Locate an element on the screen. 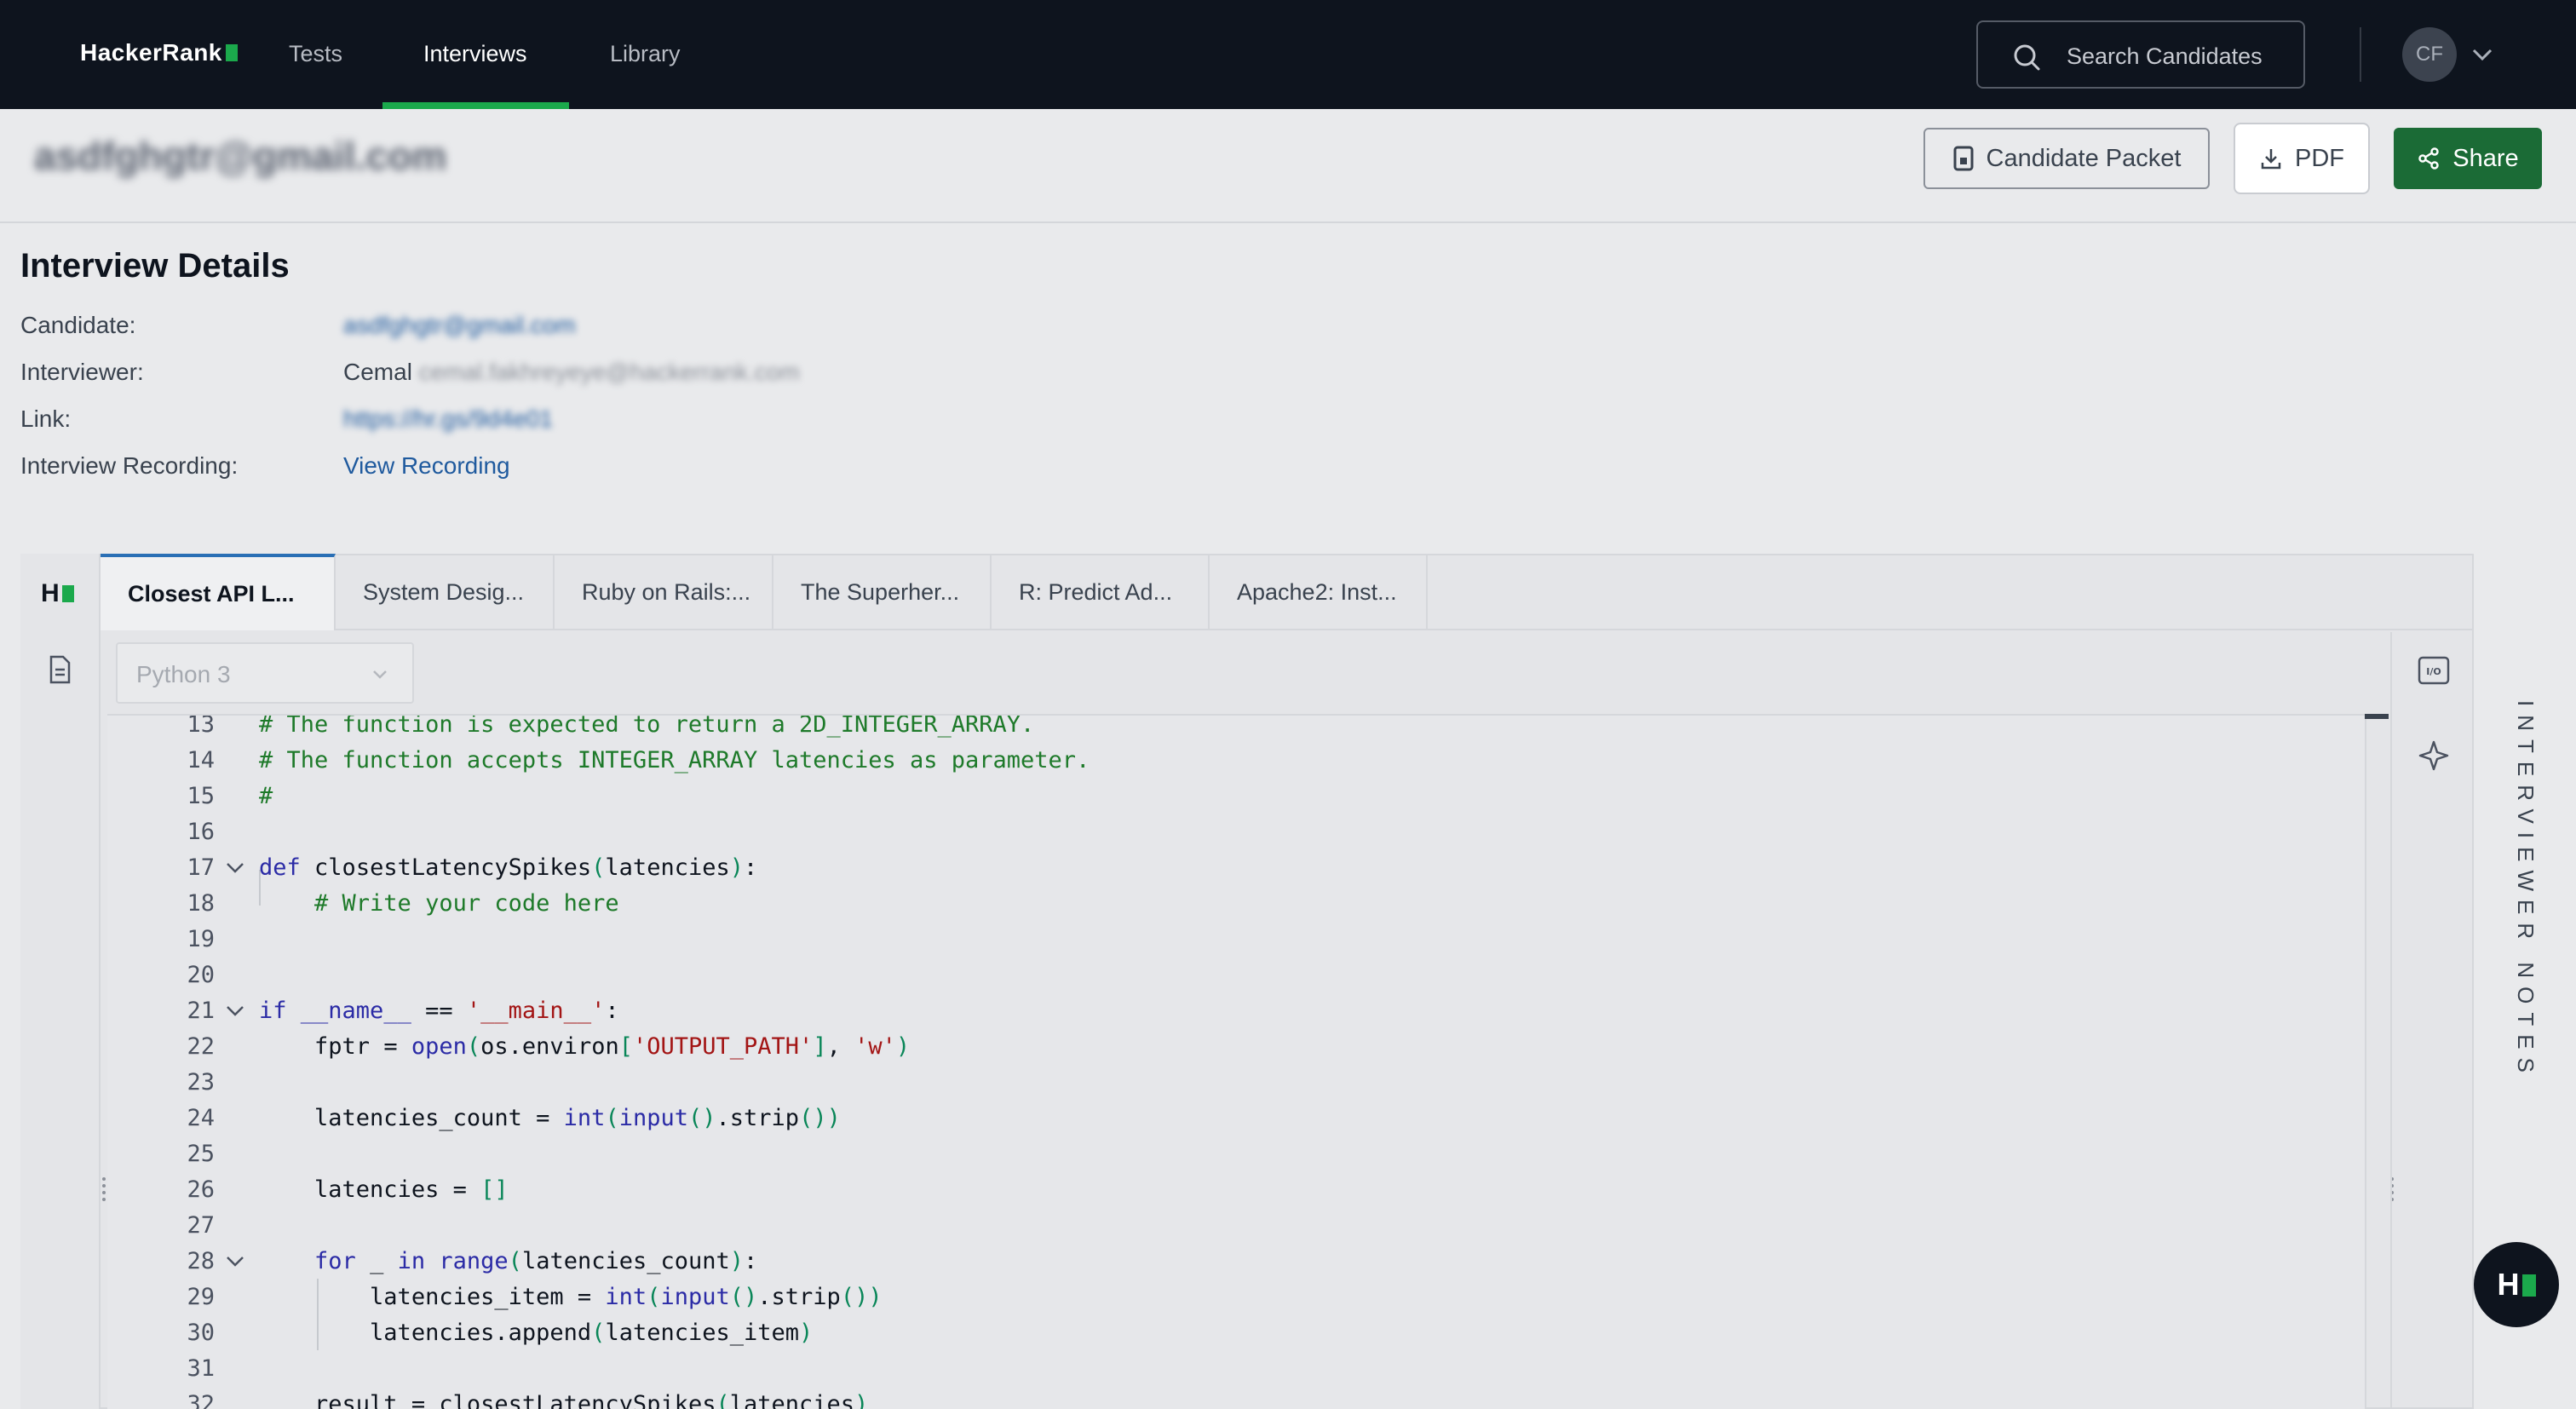  line-number: 21 is located at coordinates (201, 1011).